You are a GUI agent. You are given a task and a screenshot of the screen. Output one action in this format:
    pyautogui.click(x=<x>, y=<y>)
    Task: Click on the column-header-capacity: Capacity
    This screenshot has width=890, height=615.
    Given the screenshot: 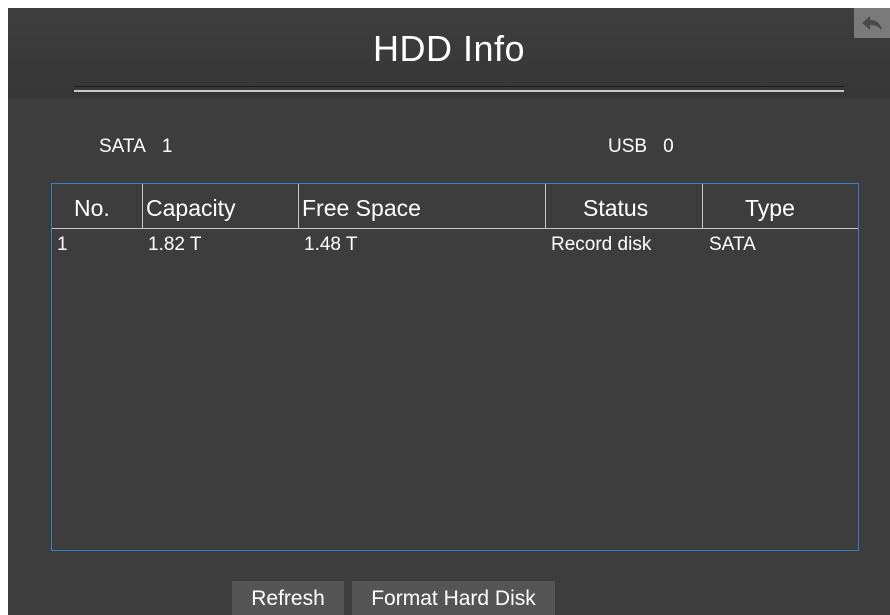 What is the action you would take?
    pyautogui.click(x=191, y=208)
    